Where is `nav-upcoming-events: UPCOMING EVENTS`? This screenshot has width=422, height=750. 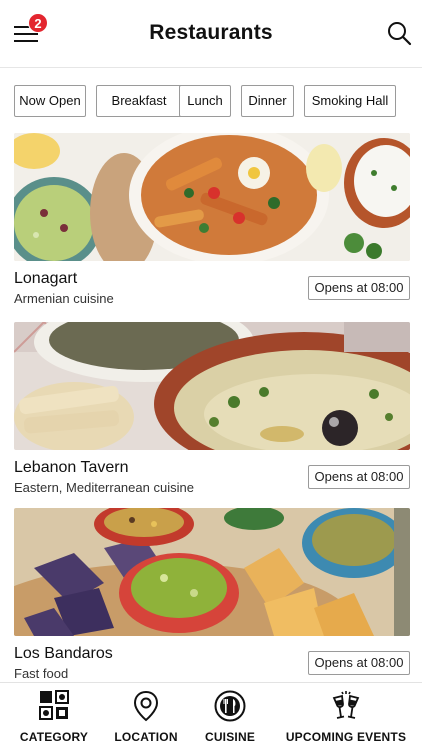 nav-upcoming-events: UPCOMING EVENTS is located at coordinates (346, 716).